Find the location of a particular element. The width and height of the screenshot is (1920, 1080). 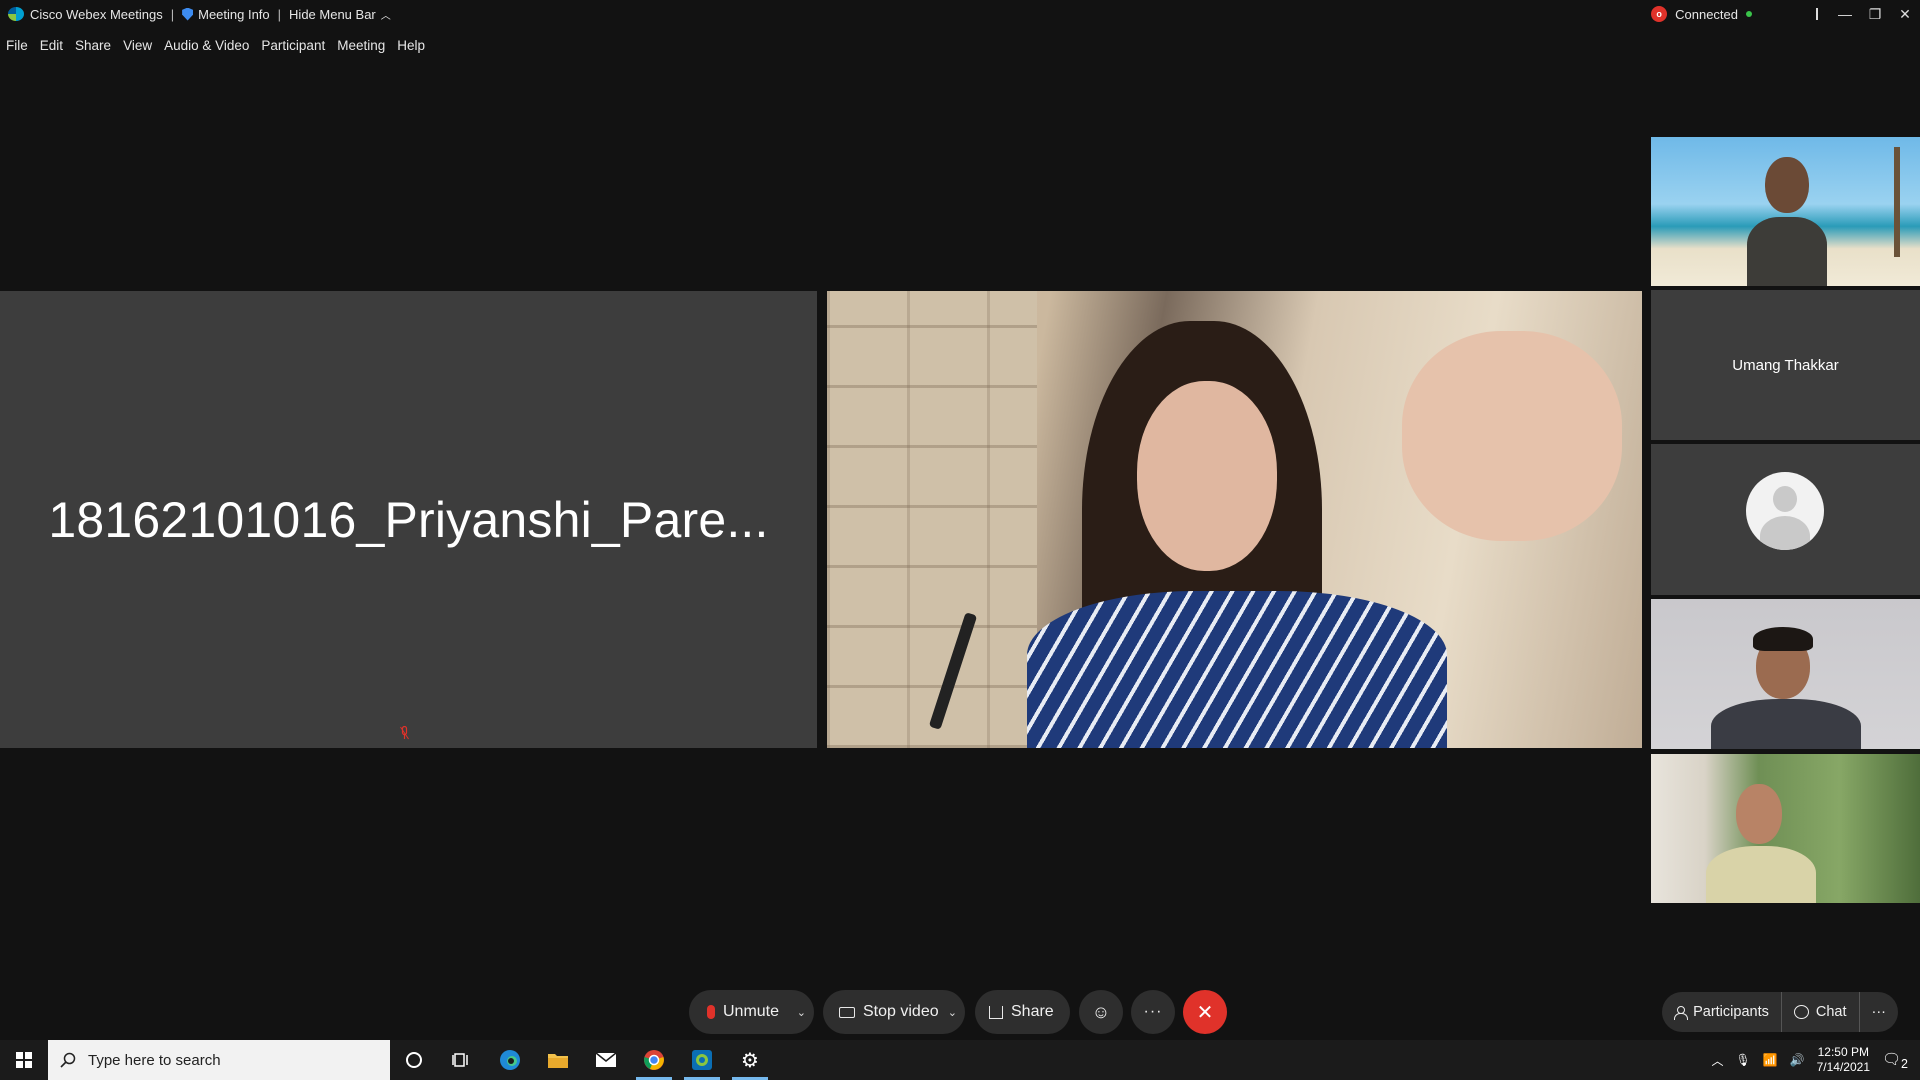

participants-button: Participants is located at coordinates (1721, 1012).